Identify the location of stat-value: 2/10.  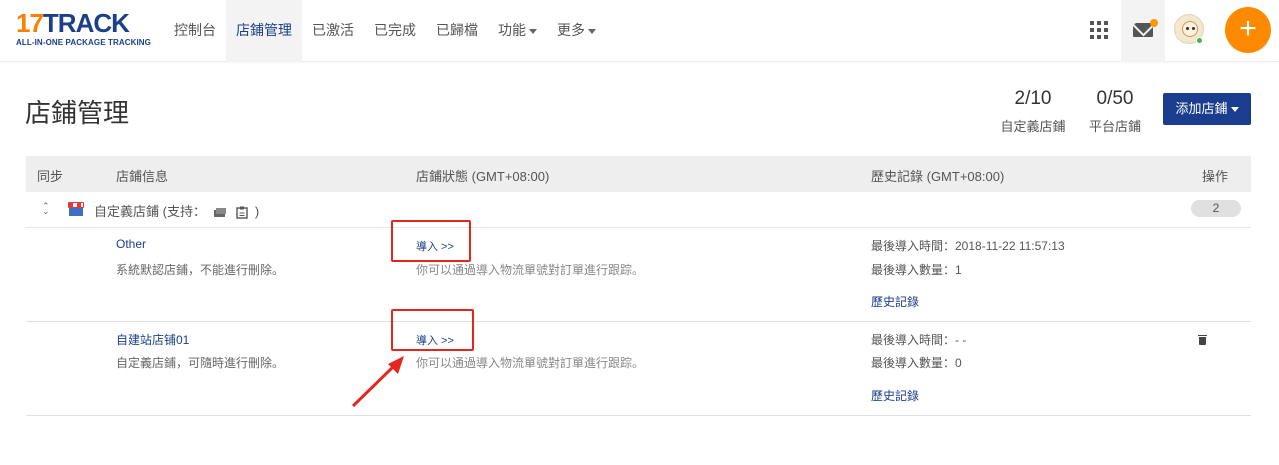
(1033, 98).